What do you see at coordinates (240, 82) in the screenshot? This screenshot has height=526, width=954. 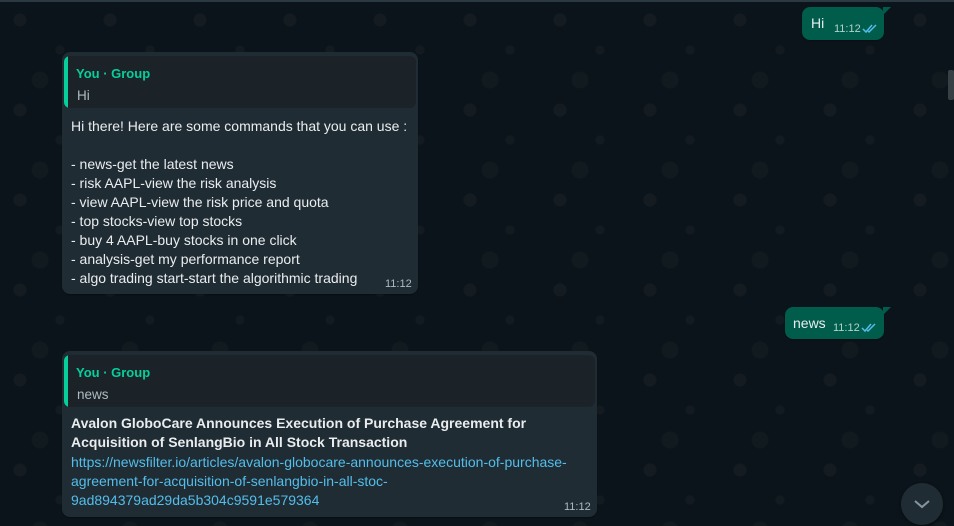 I see `quoted-reply: You · Group Hi` at bounding box center [240, 82].